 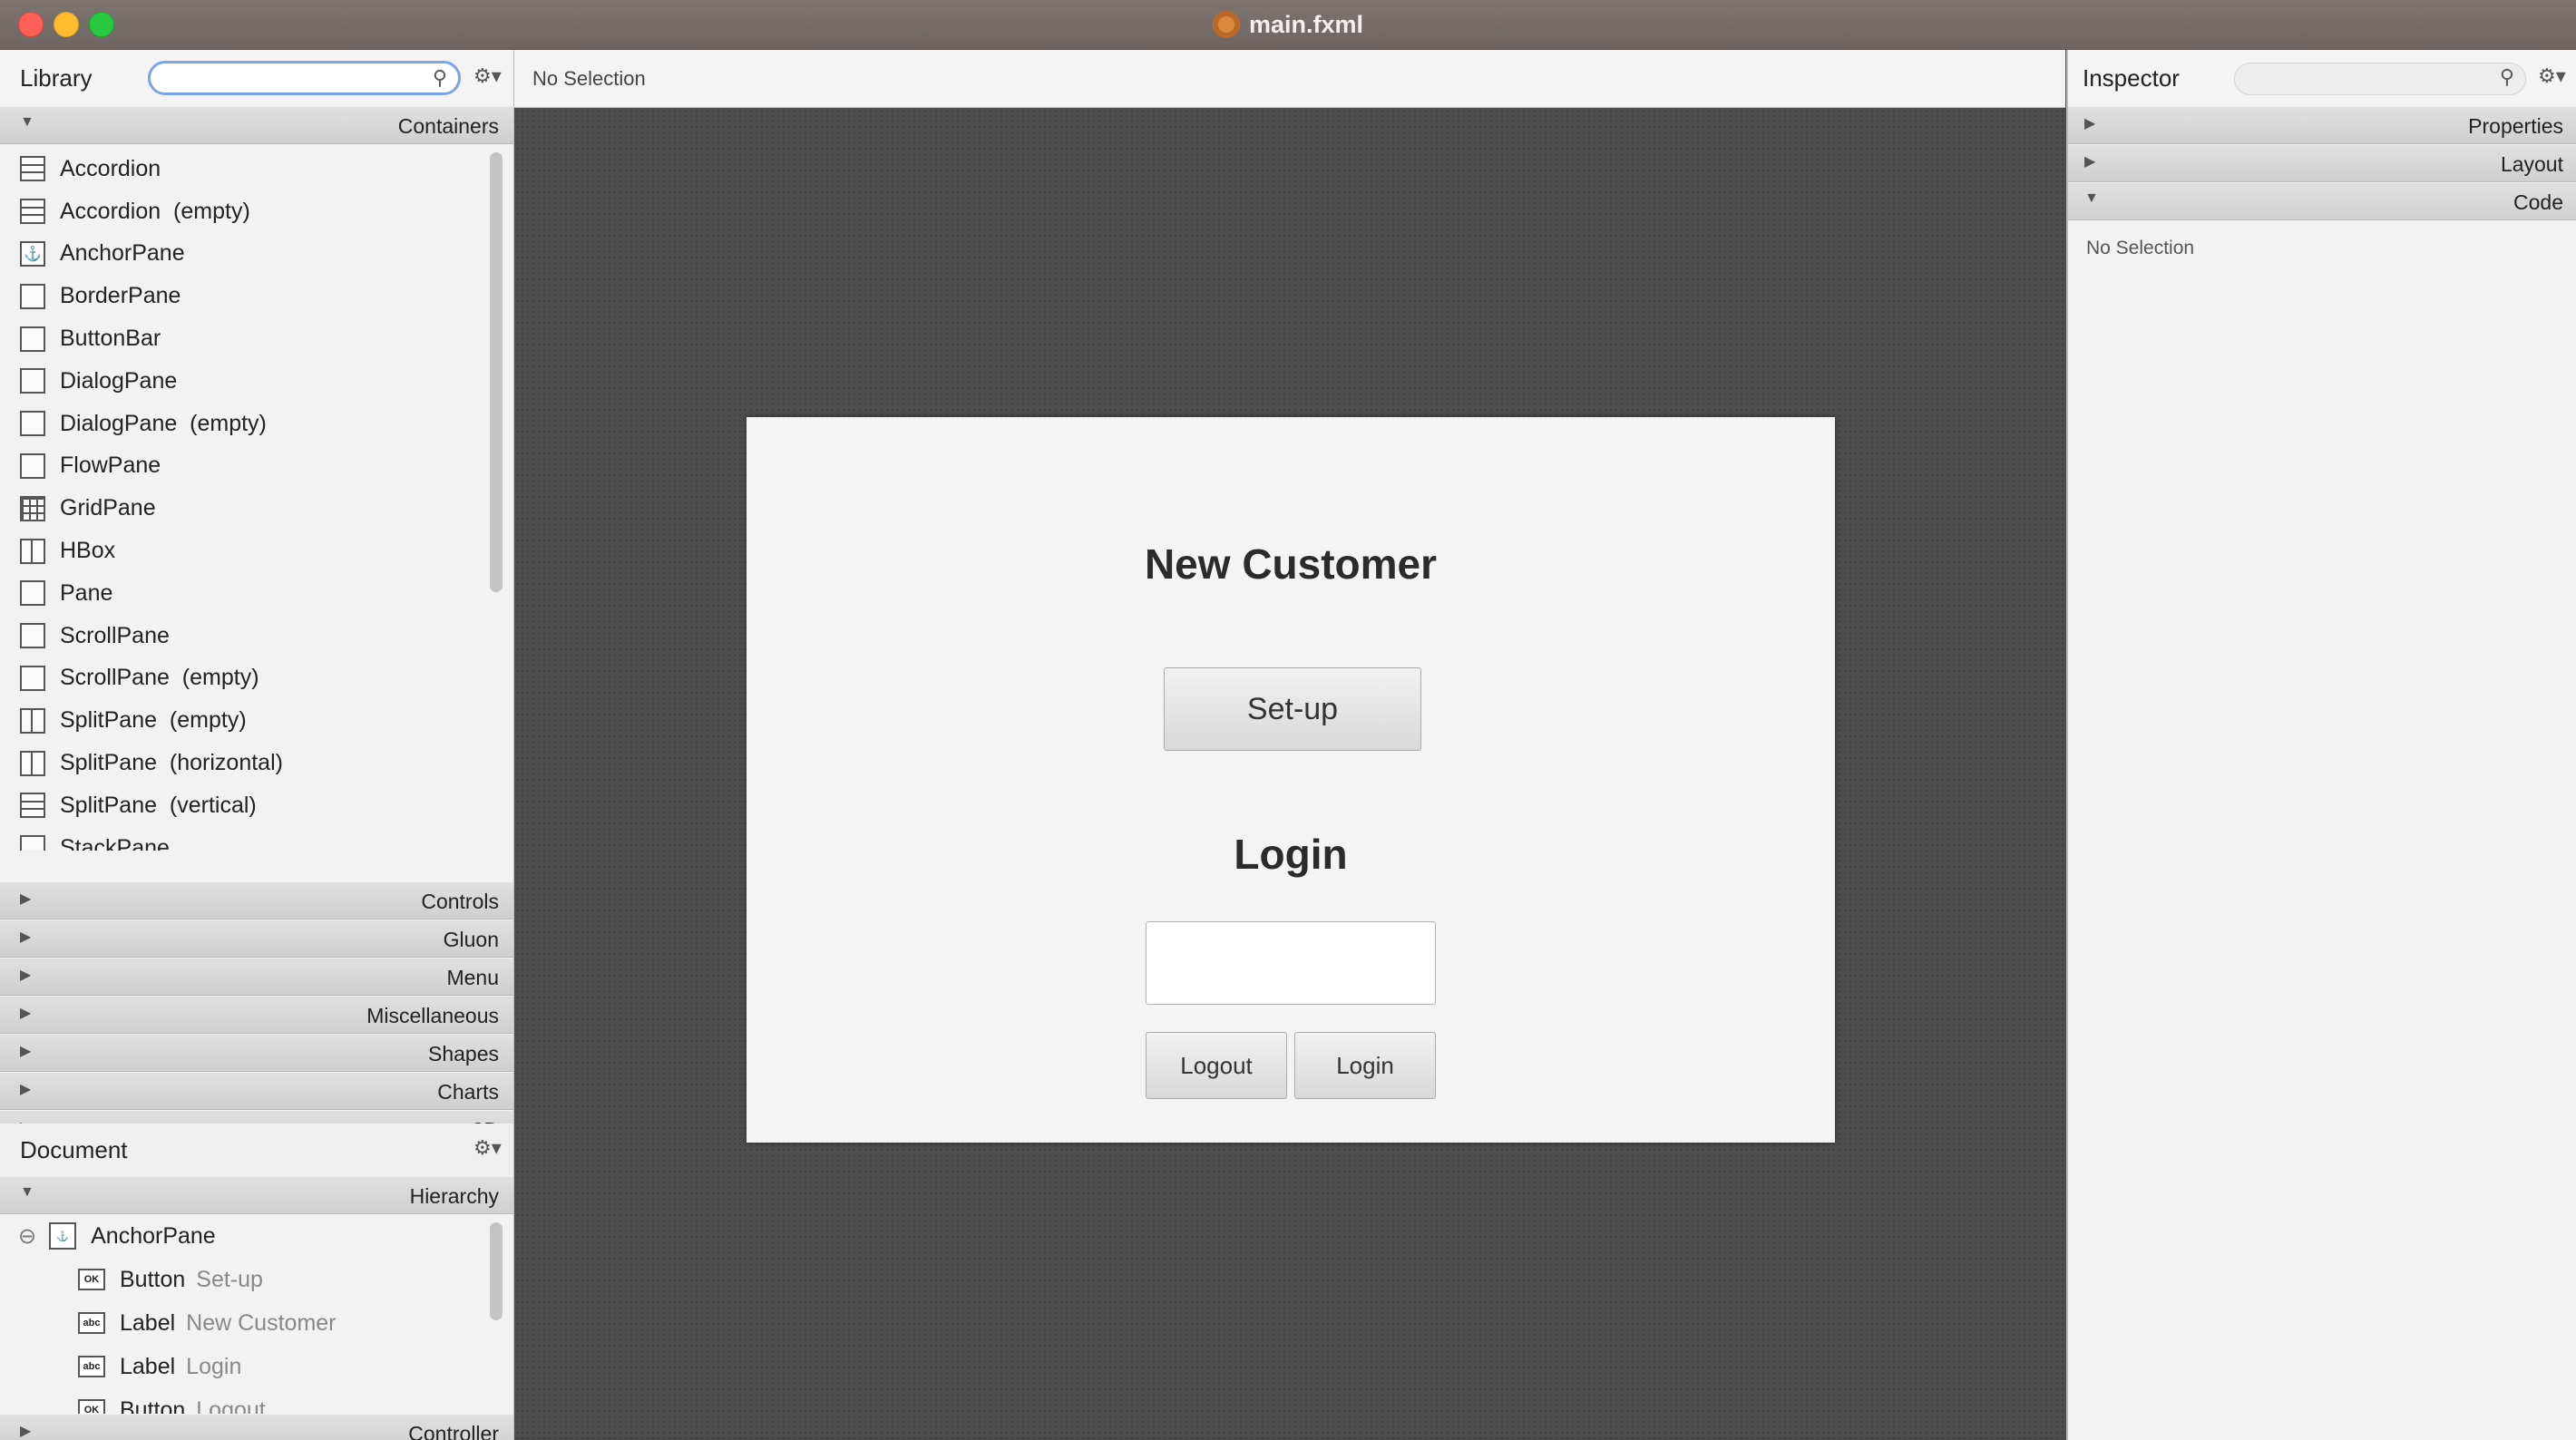 I want to click on library-scrollbar, so click(x=496, y=372).